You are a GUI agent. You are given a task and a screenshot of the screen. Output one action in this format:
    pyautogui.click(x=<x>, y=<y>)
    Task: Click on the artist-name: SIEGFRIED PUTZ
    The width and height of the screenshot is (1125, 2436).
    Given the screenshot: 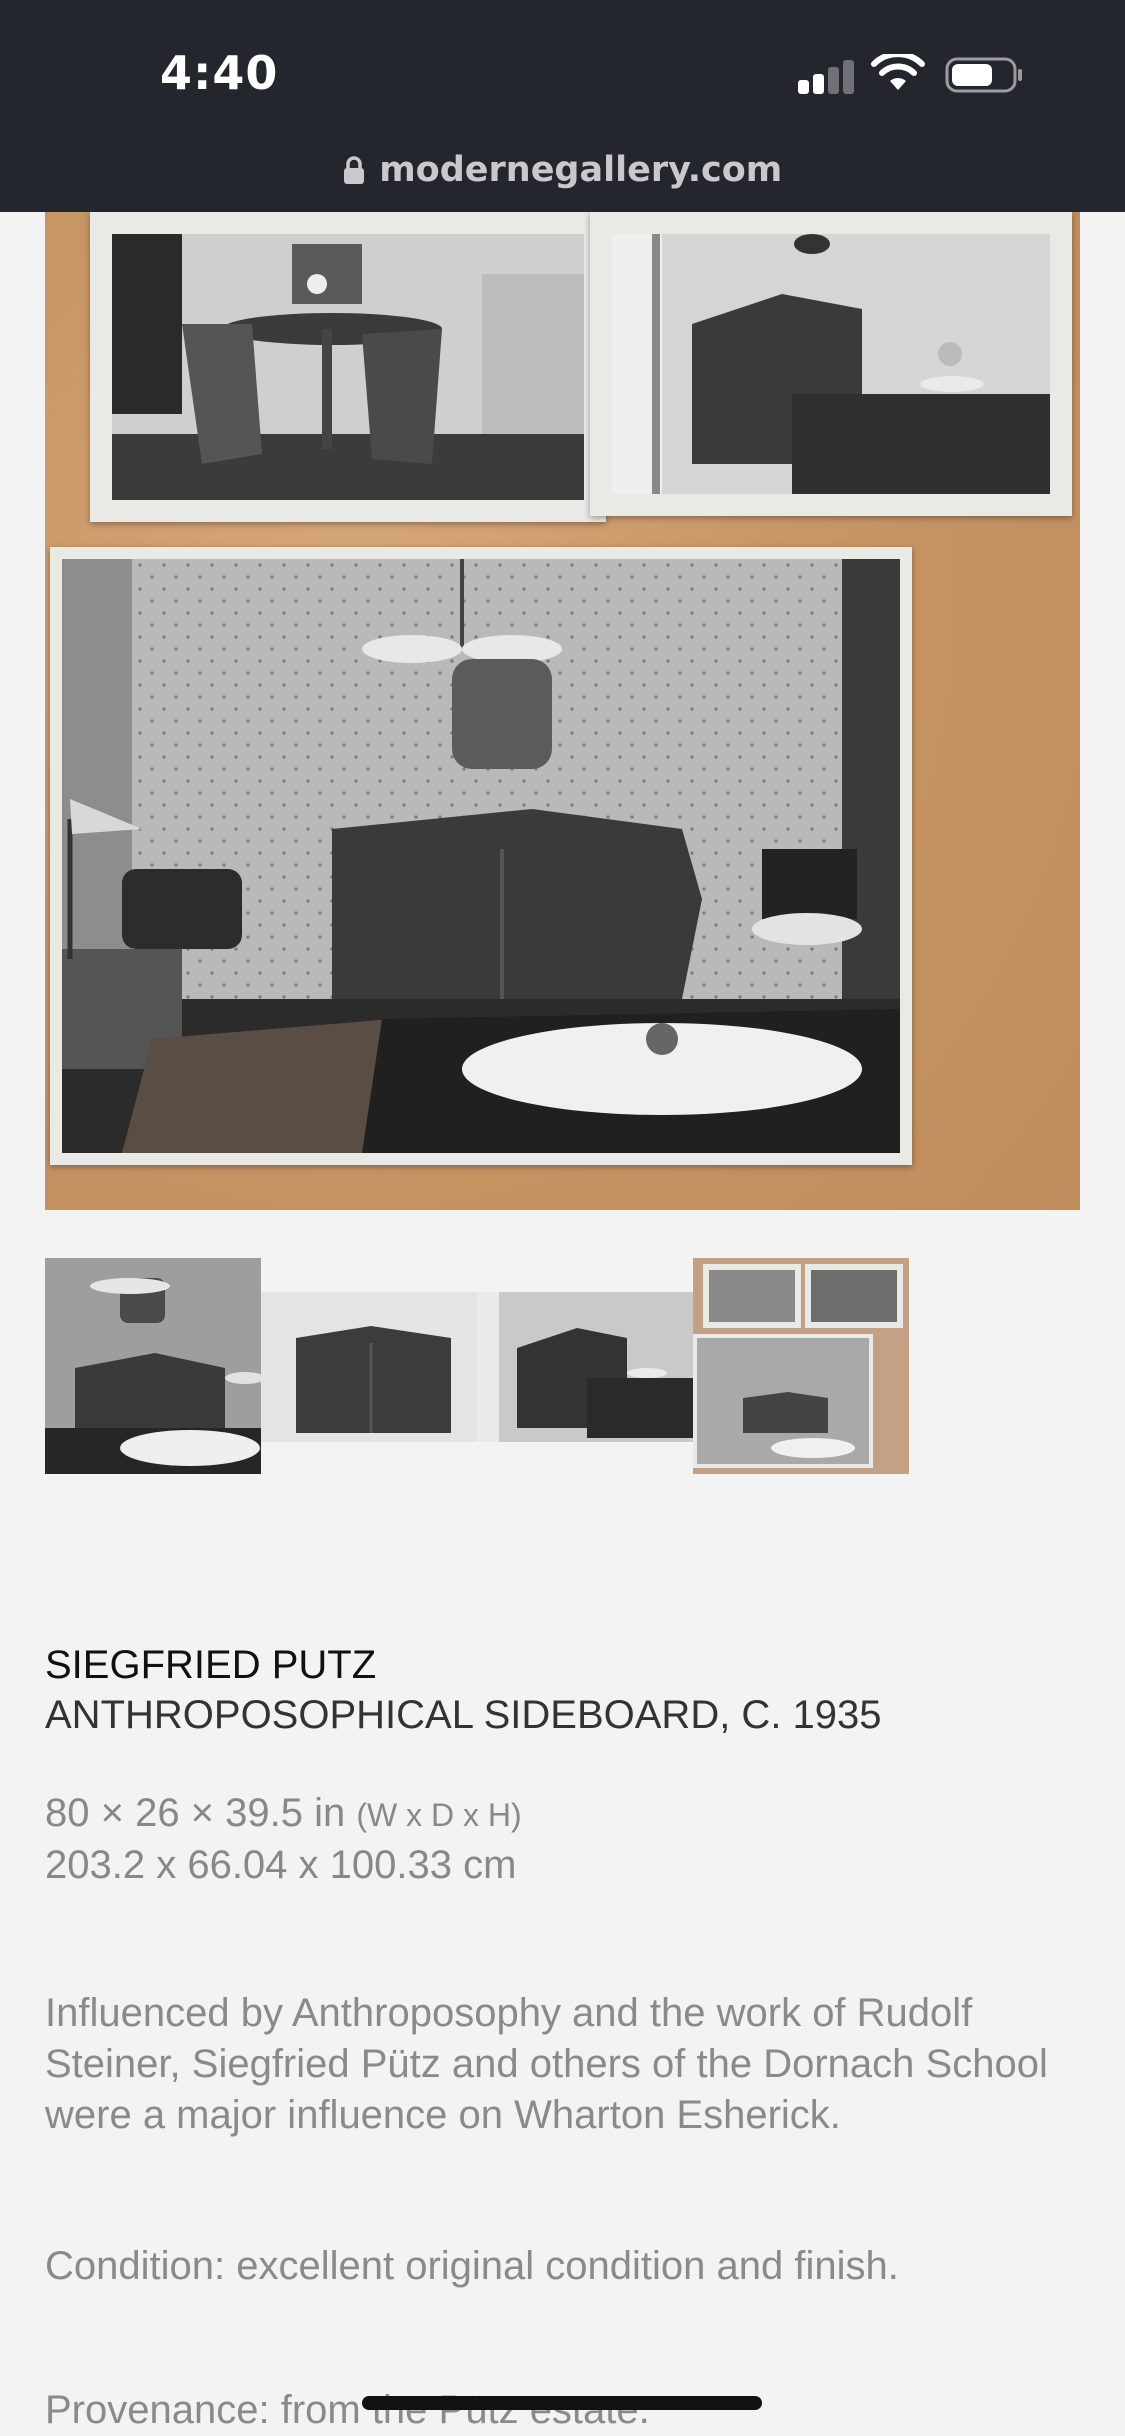 What is the action you would take?
    pyautogui.click(x=211, y=1665)
    